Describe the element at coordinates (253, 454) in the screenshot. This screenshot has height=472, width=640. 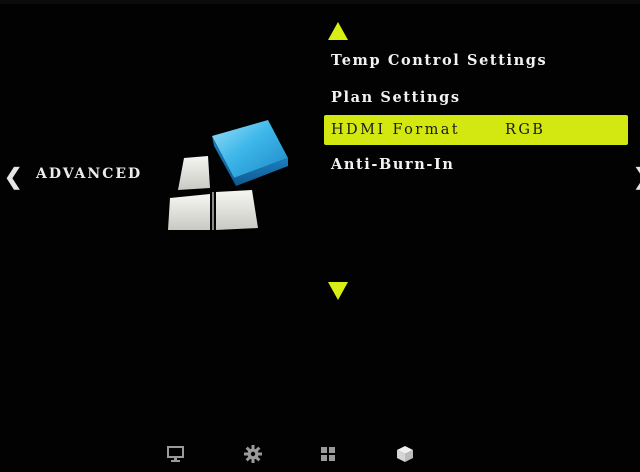
I see `gear-icon` at that location.